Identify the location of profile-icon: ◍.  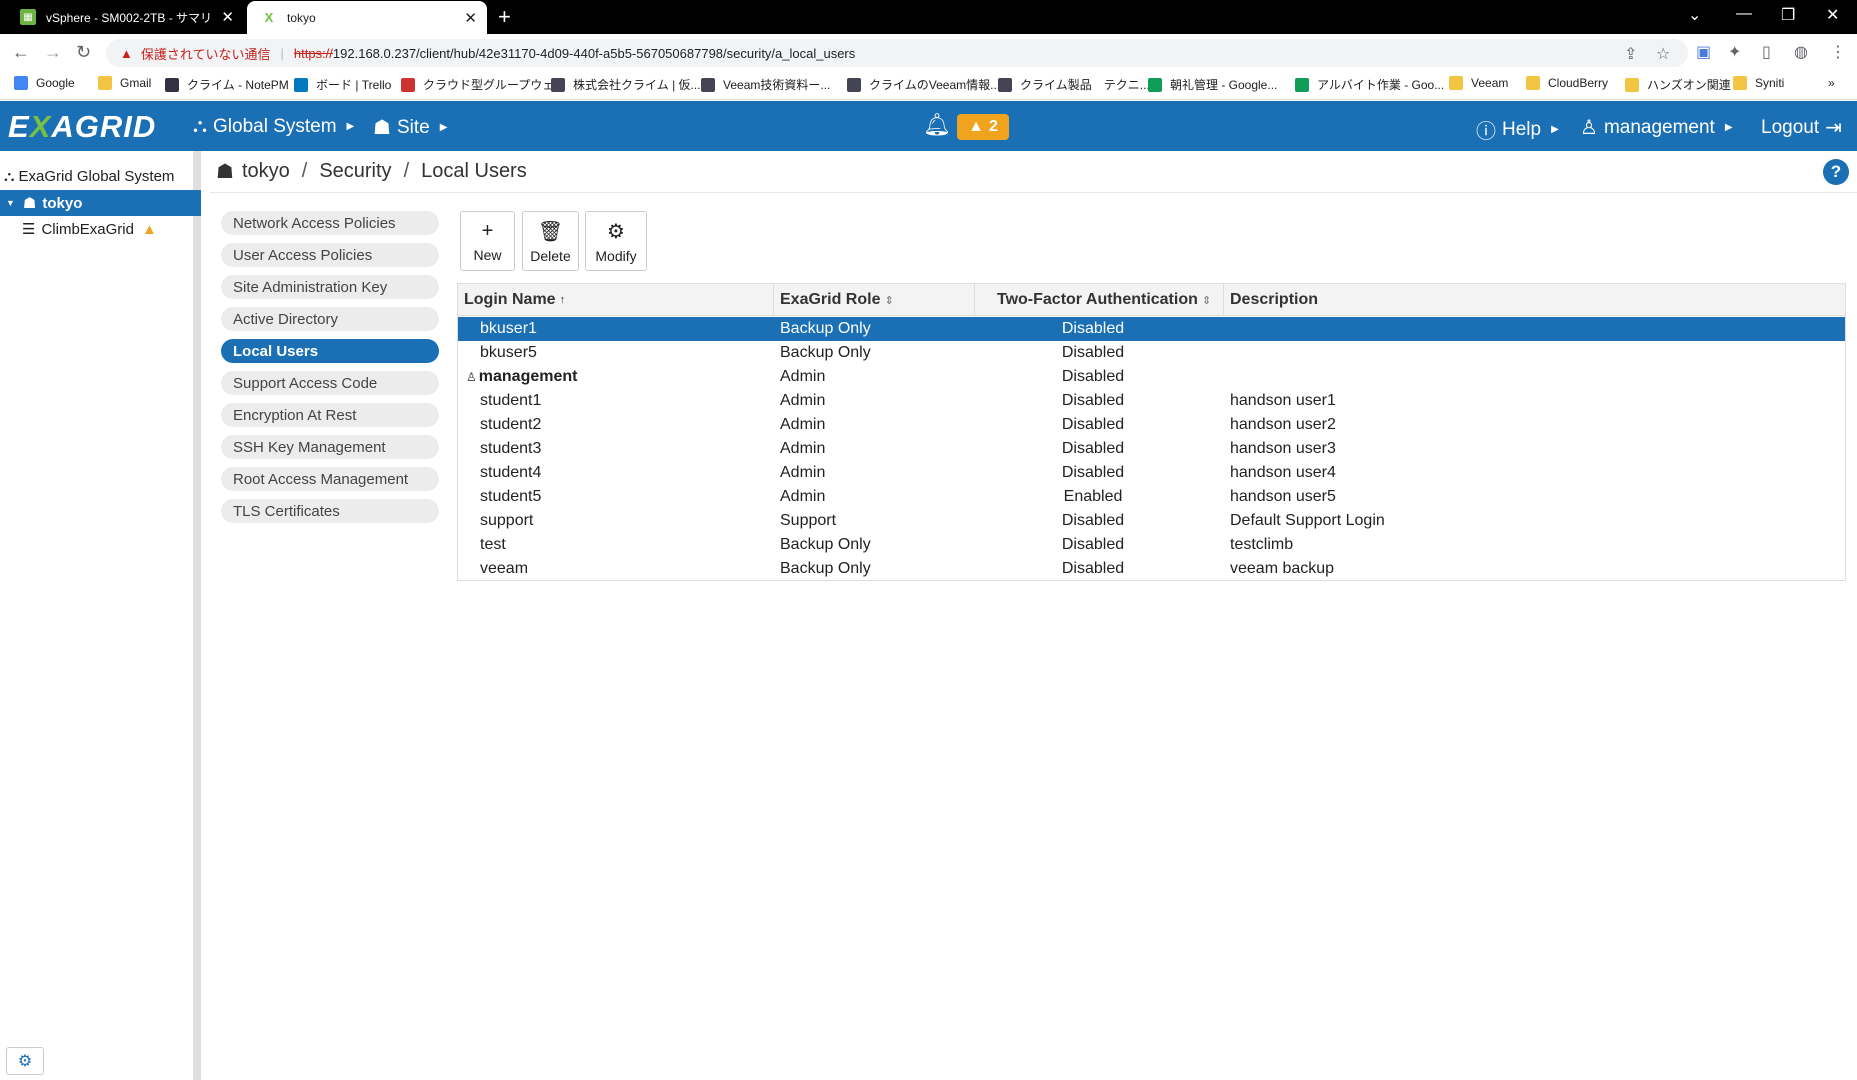
(1801, 52).